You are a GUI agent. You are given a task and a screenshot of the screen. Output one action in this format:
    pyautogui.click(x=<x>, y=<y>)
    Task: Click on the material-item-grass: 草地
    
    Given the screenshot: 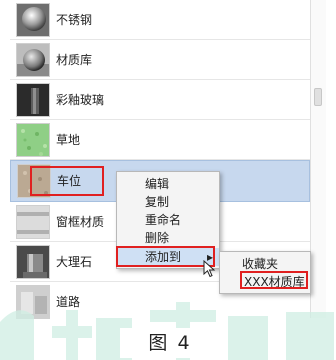 What is the action you would take?
    pyautogui.click(x=160, y=140)
    